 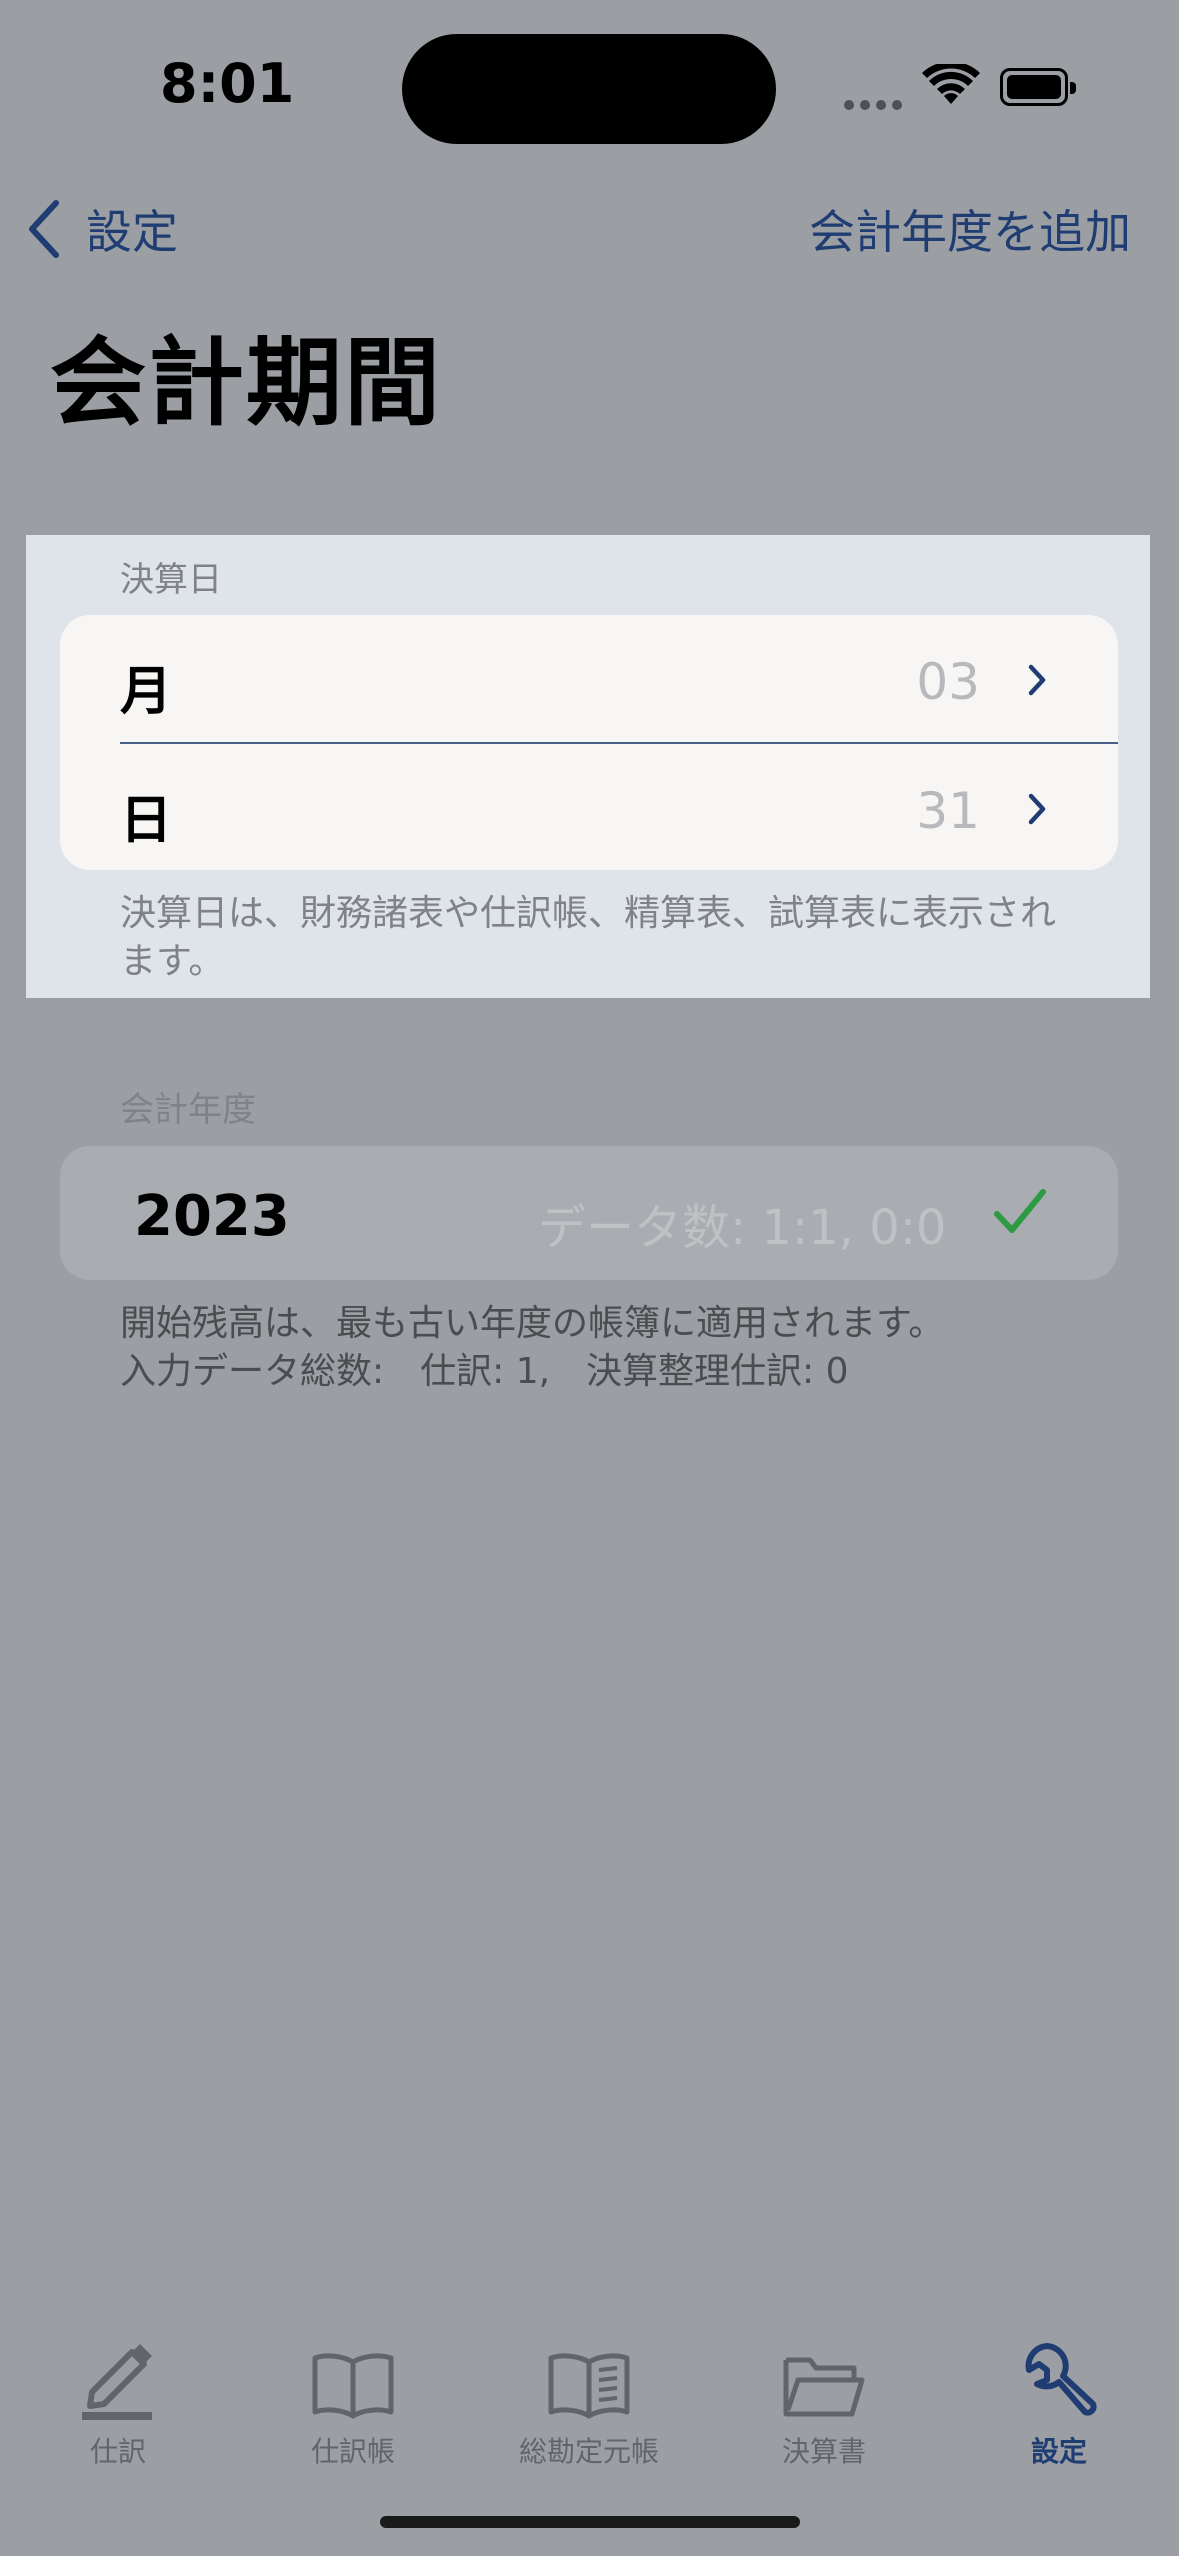 I want to click on tab-general-ledger: 総勘定元帳, so click(x=589, y=2395).